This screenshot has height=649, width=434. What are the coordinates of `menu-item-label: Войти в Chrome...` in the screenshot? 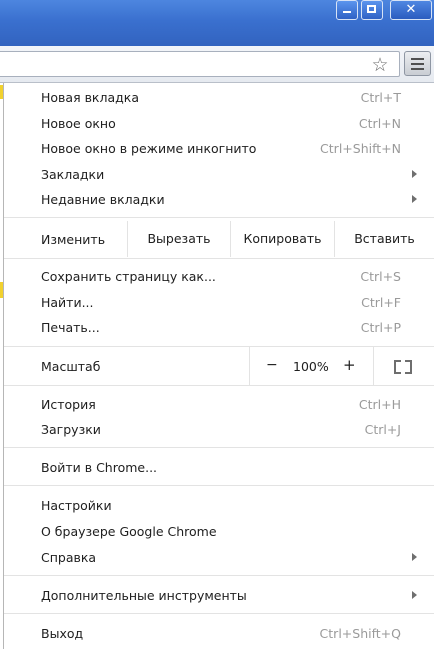 It's located at (99, 467).